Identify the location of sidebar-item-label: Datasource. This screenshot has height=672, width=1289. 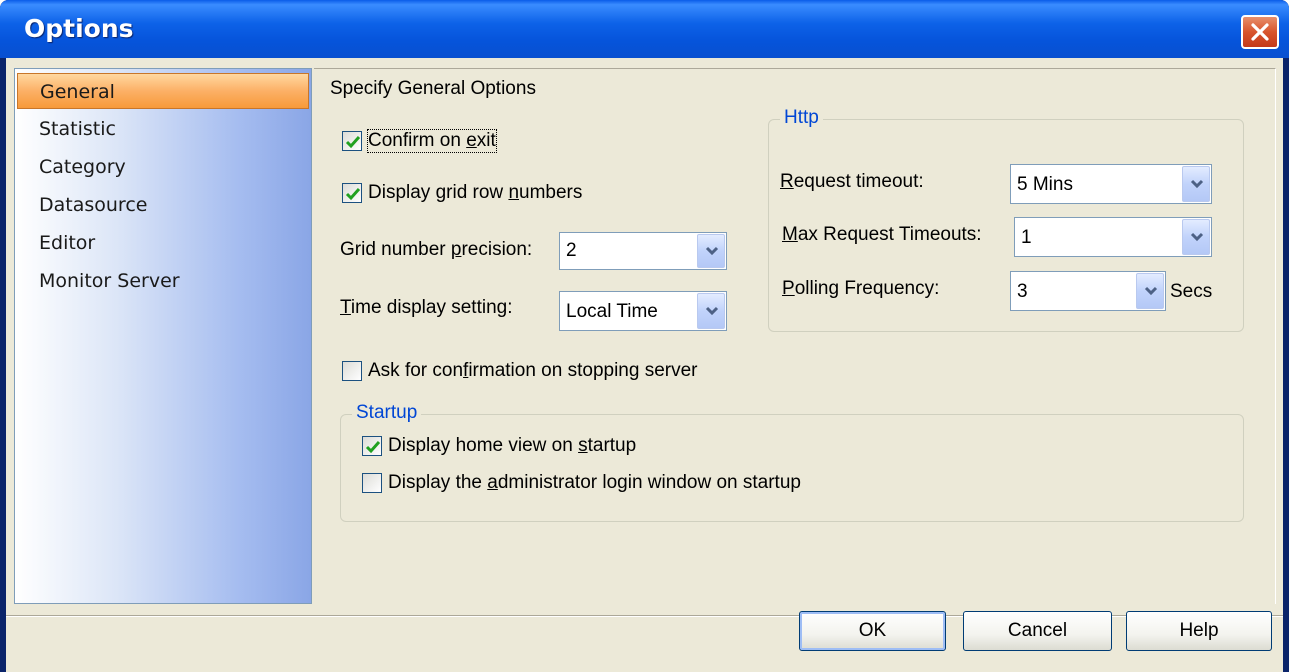
(93, 205).